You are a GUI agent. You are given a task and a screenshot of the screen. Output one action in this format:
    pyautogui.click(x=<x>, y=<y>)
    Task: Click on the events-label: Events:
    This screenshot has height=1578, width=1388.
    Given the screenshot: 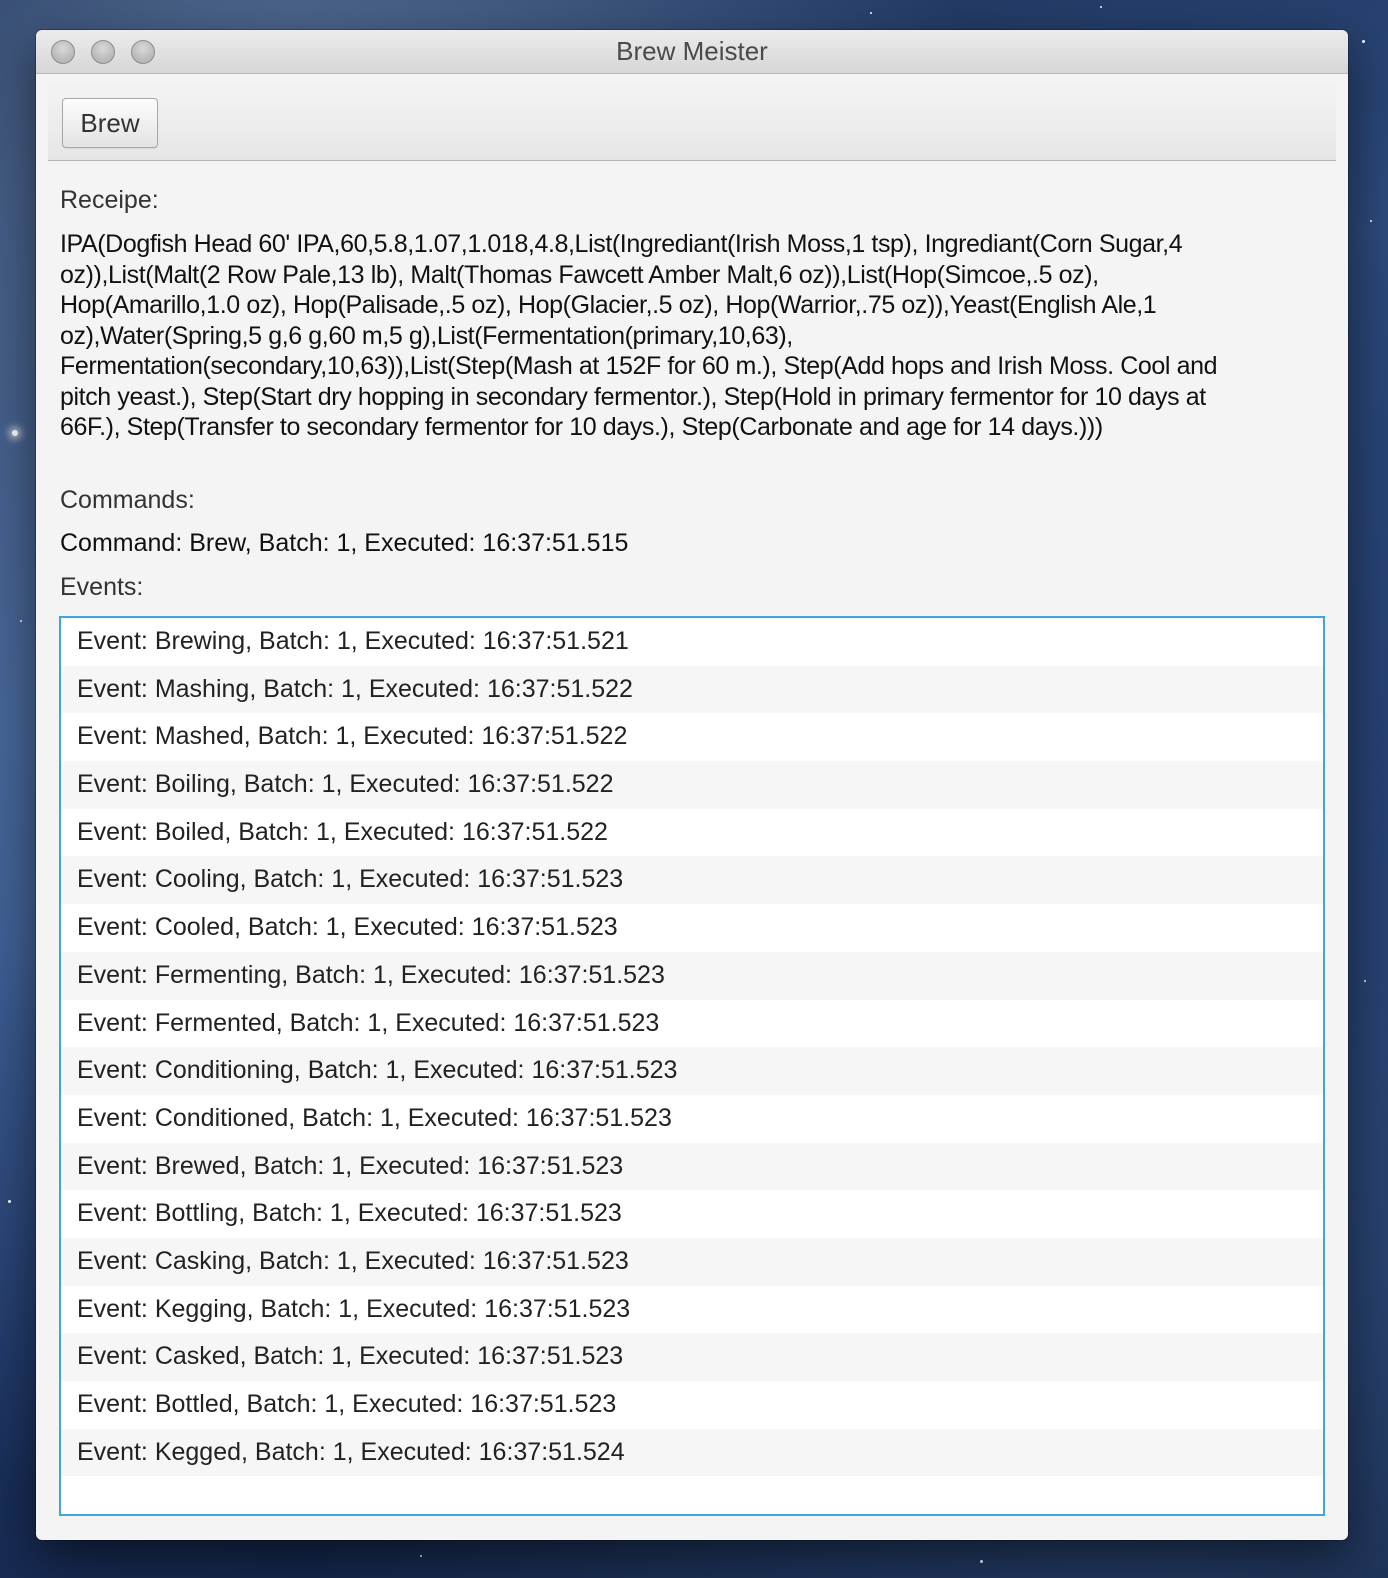 What is the action you would take?
    pyautogui.click(x=102, y=587)
    